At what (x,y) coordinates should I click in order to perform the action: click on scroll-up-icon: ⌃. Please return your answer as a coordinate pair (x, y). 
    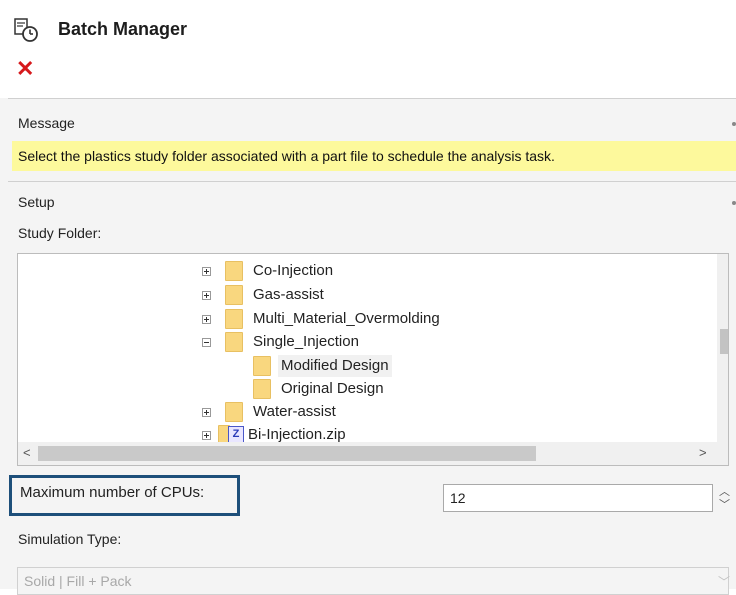
    Looking at the image, I should click on (727, 269).